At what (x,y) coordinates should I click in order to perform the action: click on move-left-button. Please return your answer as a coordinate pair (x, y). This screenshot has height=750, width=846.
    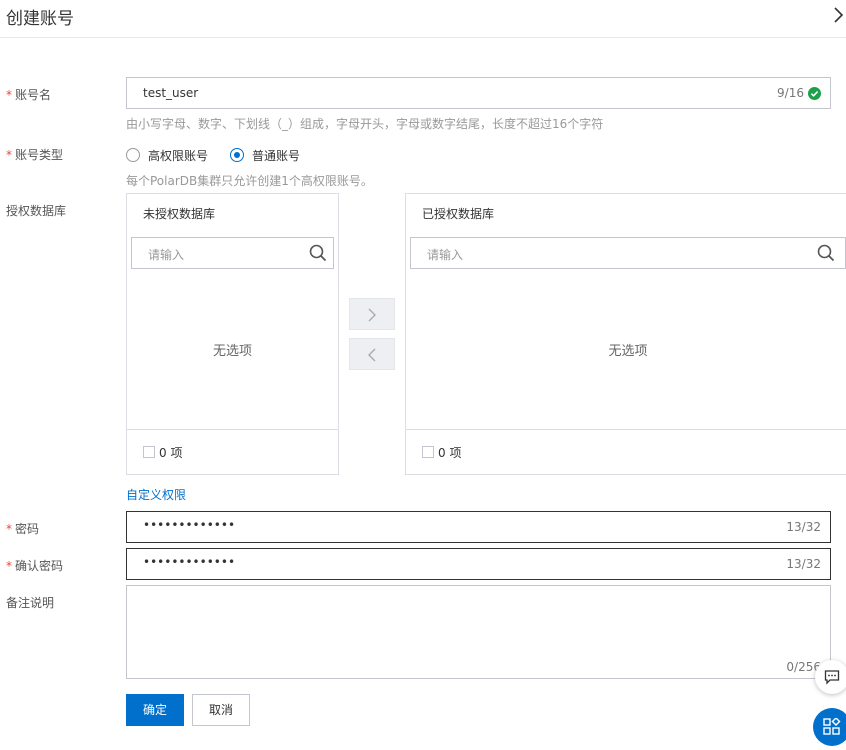
    Looking at the image, I should click on (372, 354).